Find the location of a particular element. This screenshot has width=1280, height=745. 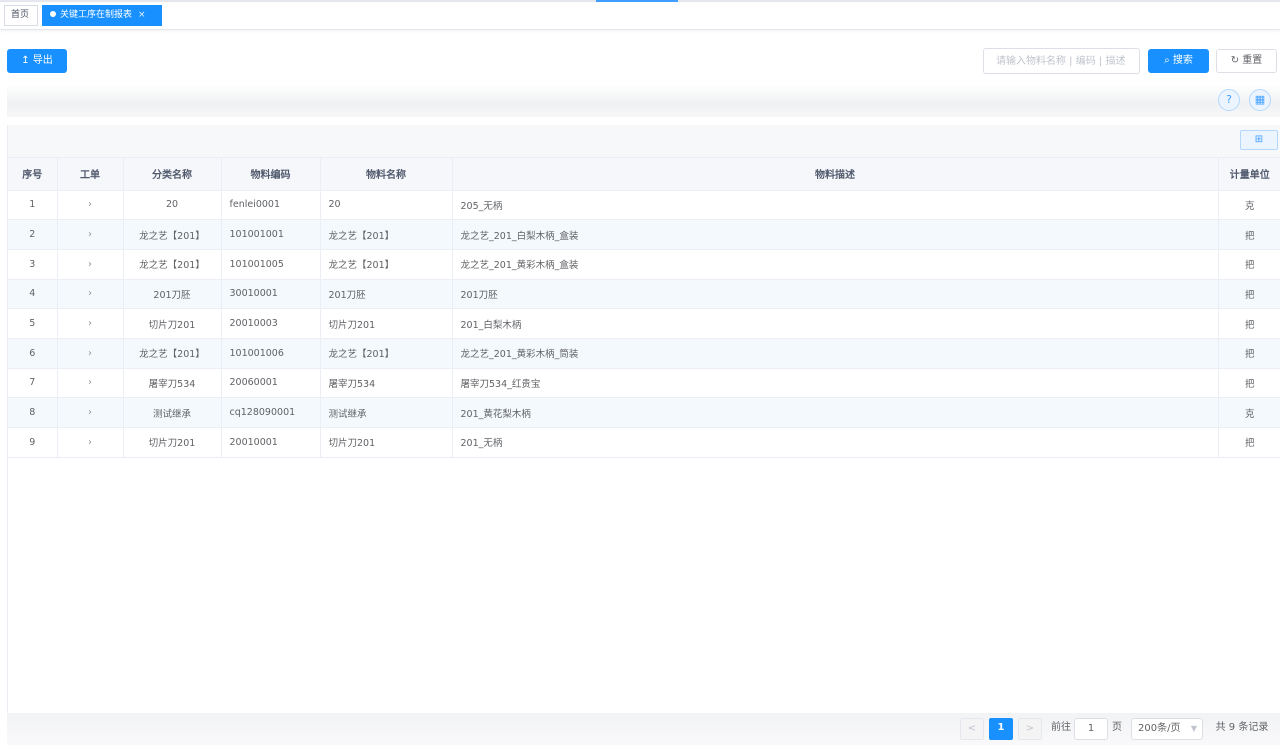

cell-code: 101001001 is located at coordinates (271, 234).